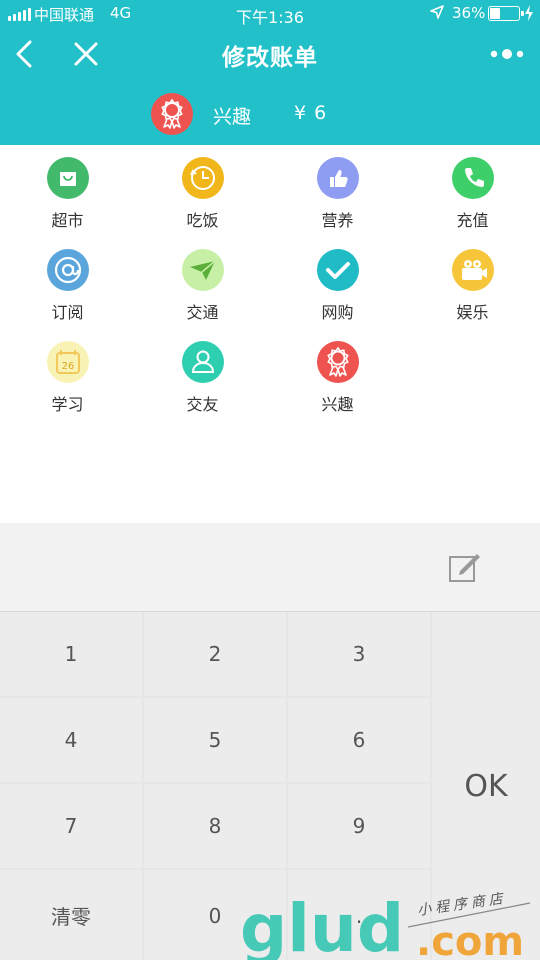 The height and width of the screenshot is (960, 540). Describe the element at coordinates (71, 826) in the screenshot. I see `key-7: 7` at that location.